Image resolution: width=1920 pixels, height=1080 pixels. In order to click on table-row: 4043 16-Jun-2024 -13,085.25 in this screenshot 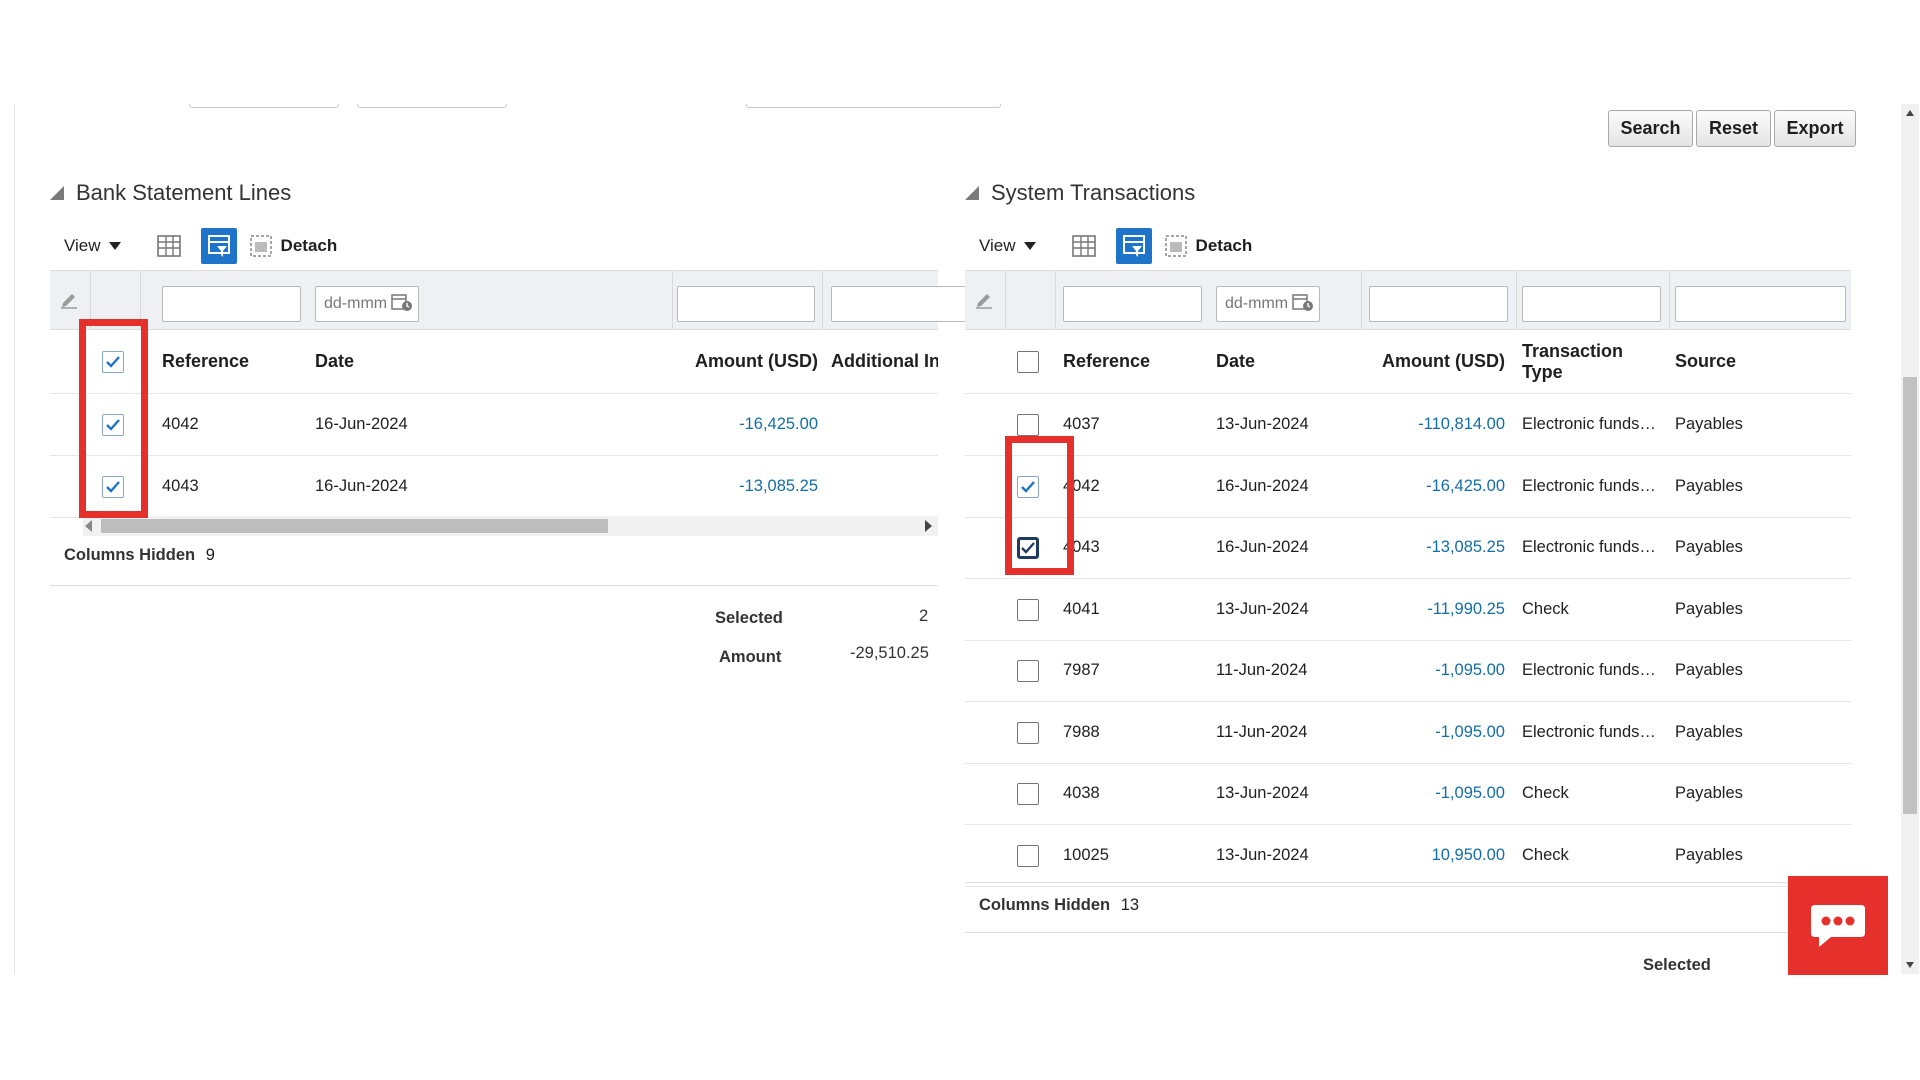, I will do `click(494, 487)`.